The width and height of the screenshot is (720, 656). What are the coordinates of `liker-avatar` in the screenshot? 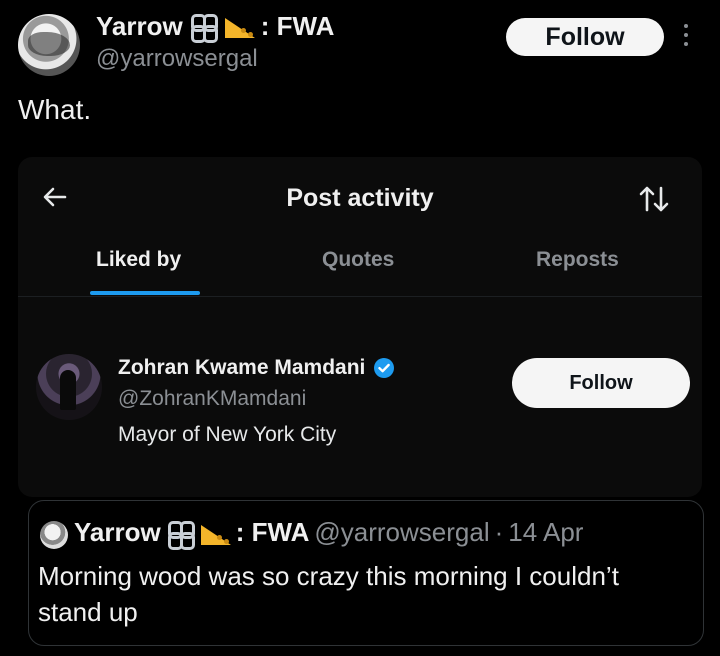 It's located at (69, 387).